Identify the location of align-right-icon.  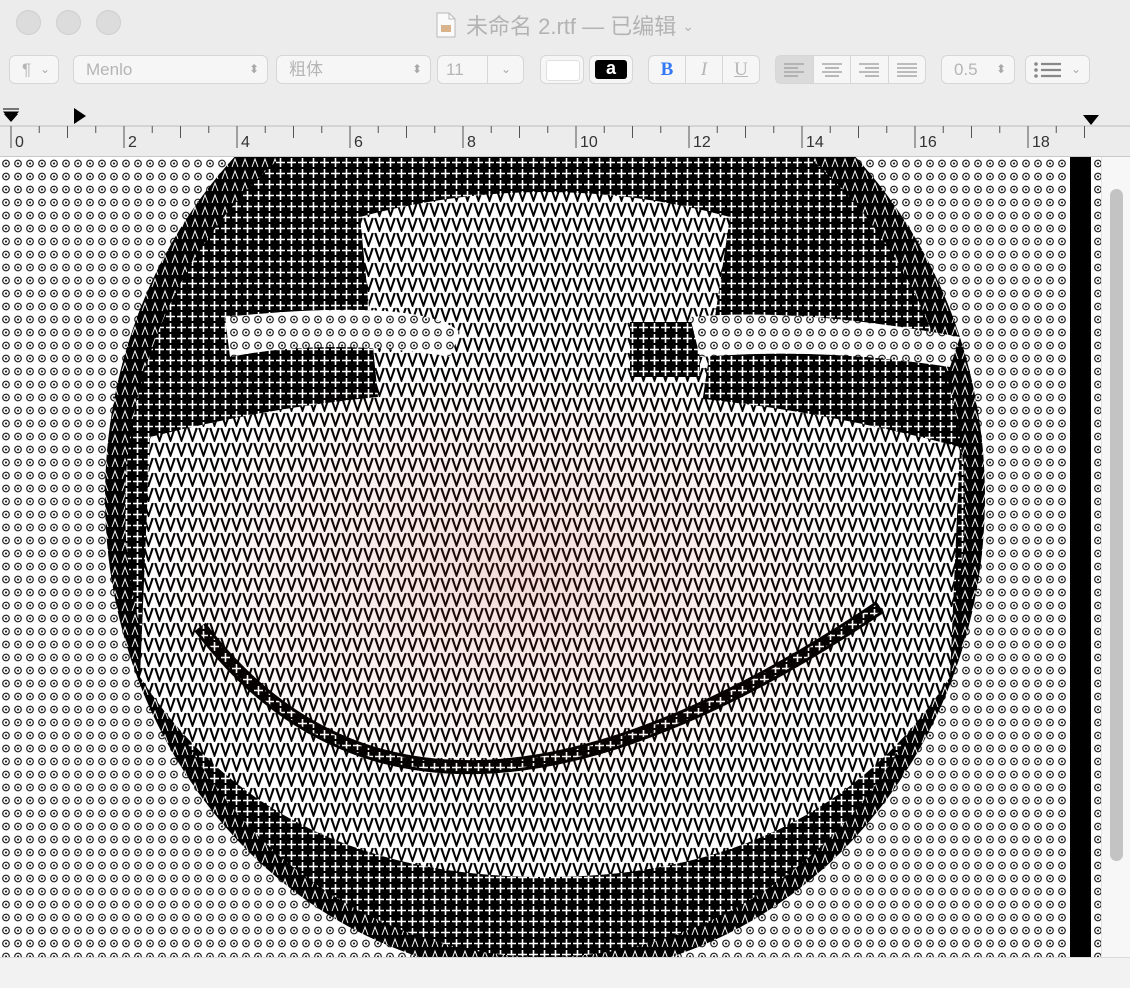
(869, 70).